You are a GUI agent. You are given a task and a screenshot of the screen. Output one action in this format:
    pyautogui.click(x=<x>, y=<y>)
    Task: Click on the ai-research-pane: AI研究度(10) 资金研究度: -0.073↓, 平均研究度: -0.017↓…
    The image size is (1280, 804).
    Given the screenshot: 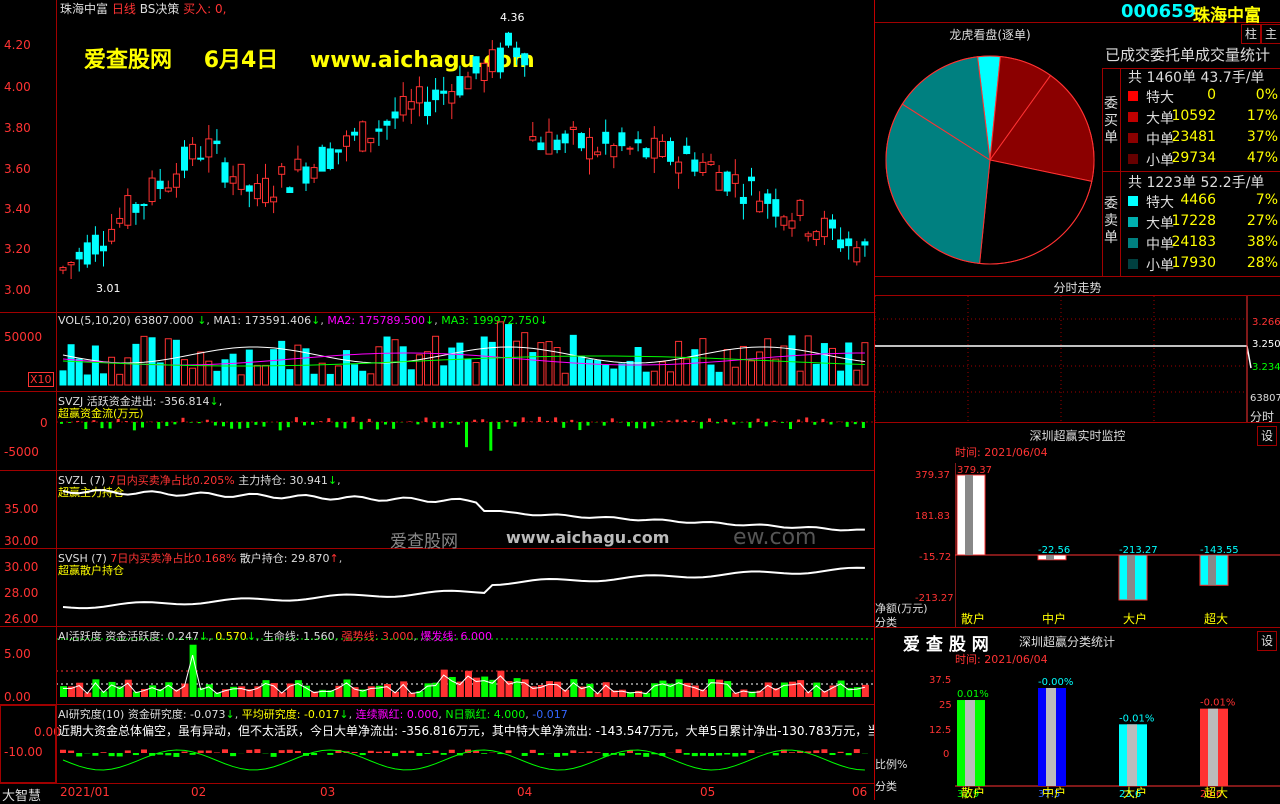 What is the action you would take?
    pyautogui.click(x=437, y=744)
    